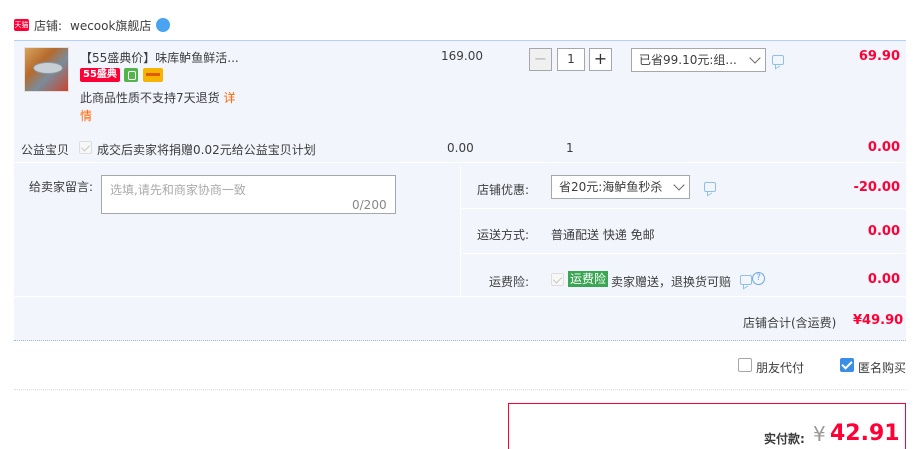 Image resolution: width=916 pixels, height=449 pixels. I want to click on help-icon: ?, so click(758, 278).